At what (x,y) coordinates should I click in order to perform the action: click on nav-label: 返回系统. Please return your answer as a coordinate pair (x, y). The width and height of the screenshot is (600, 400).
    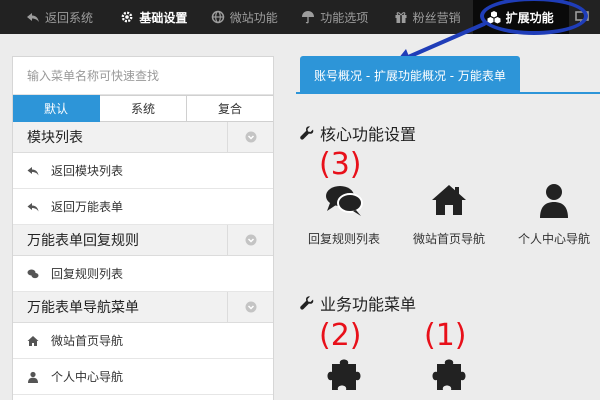
    Looking at the image, I should click on (69, 17).